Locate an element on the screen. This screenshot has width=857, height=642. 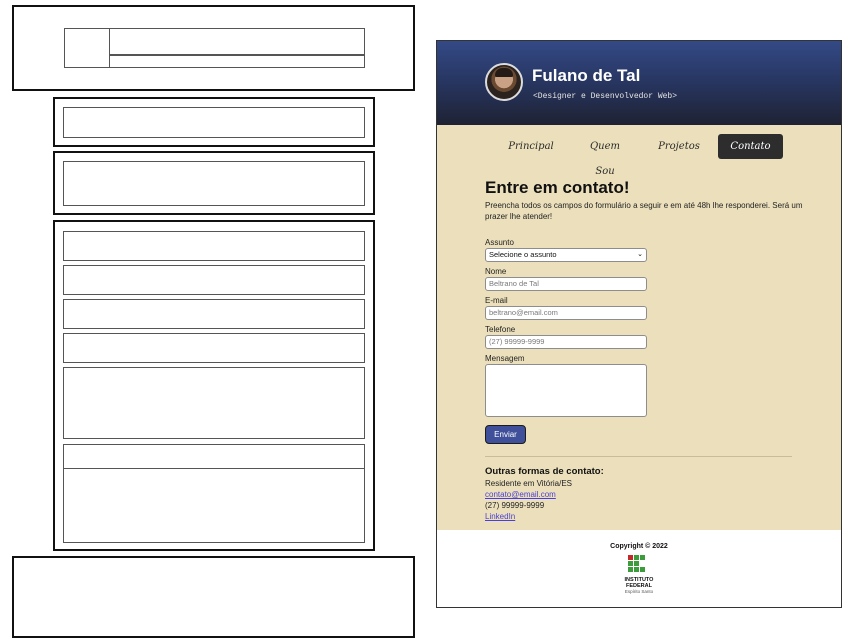
institute-logo-icon is located at coordinates (638, 565).